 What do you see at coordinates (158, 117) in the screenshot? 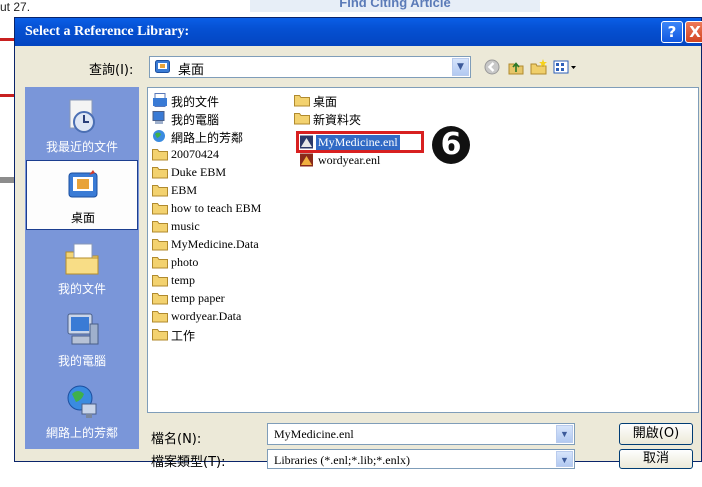
I see `computer-icon` at bounding box center [158, 117].